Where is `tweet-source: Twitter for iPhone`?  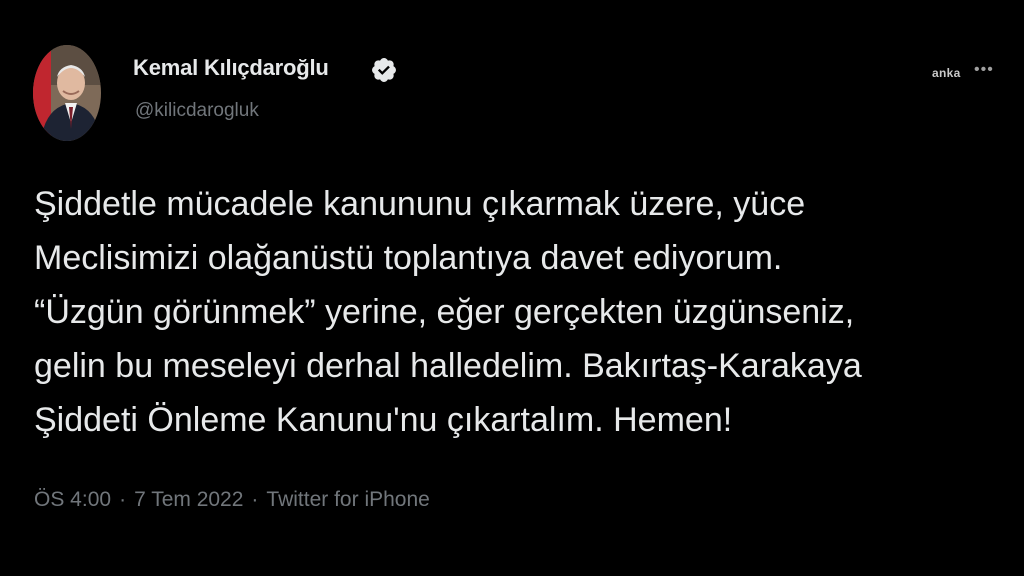
tweet-source: Twitter for iPhone is located at coordinates (347, 499).